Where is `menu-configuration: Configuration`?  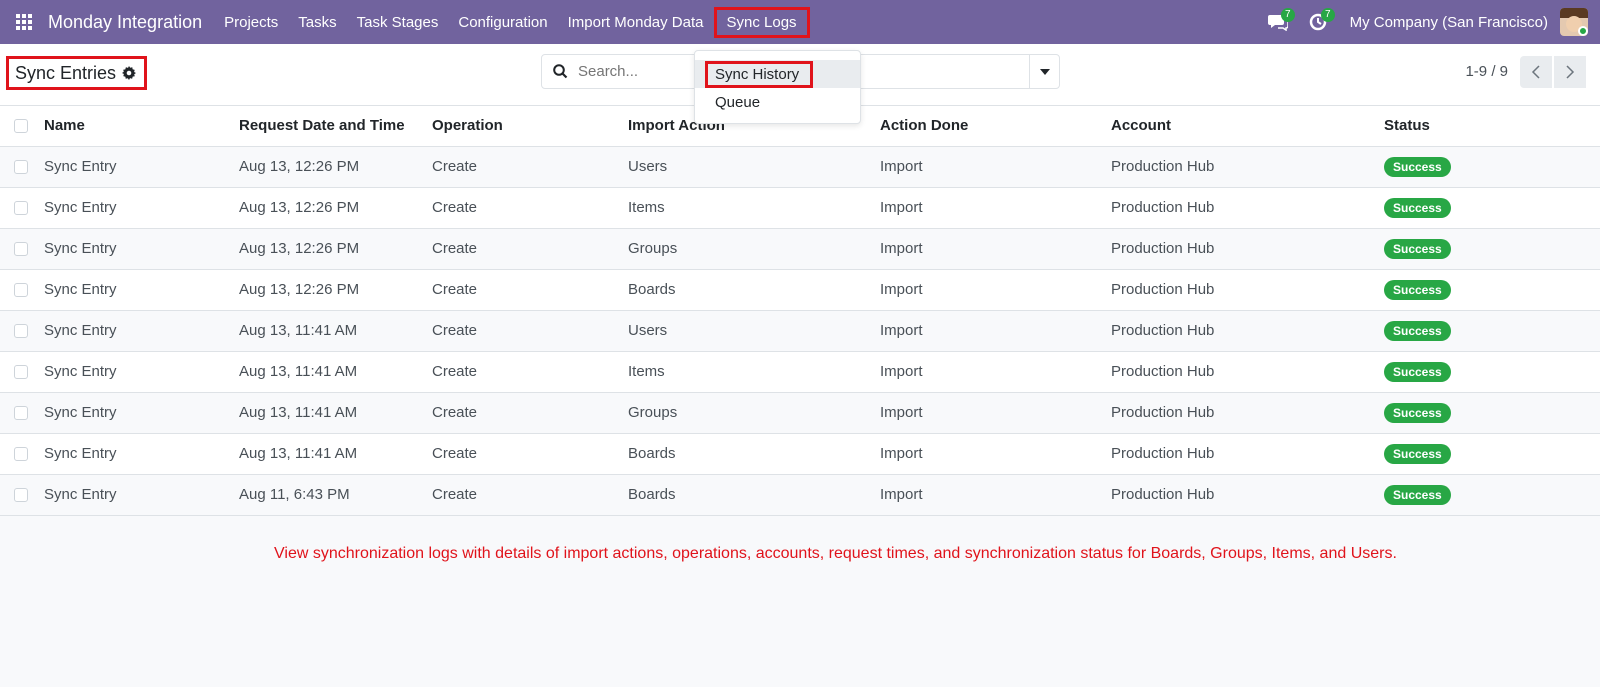
menu-configuration: Configuration is located at coordinates (502, 22).